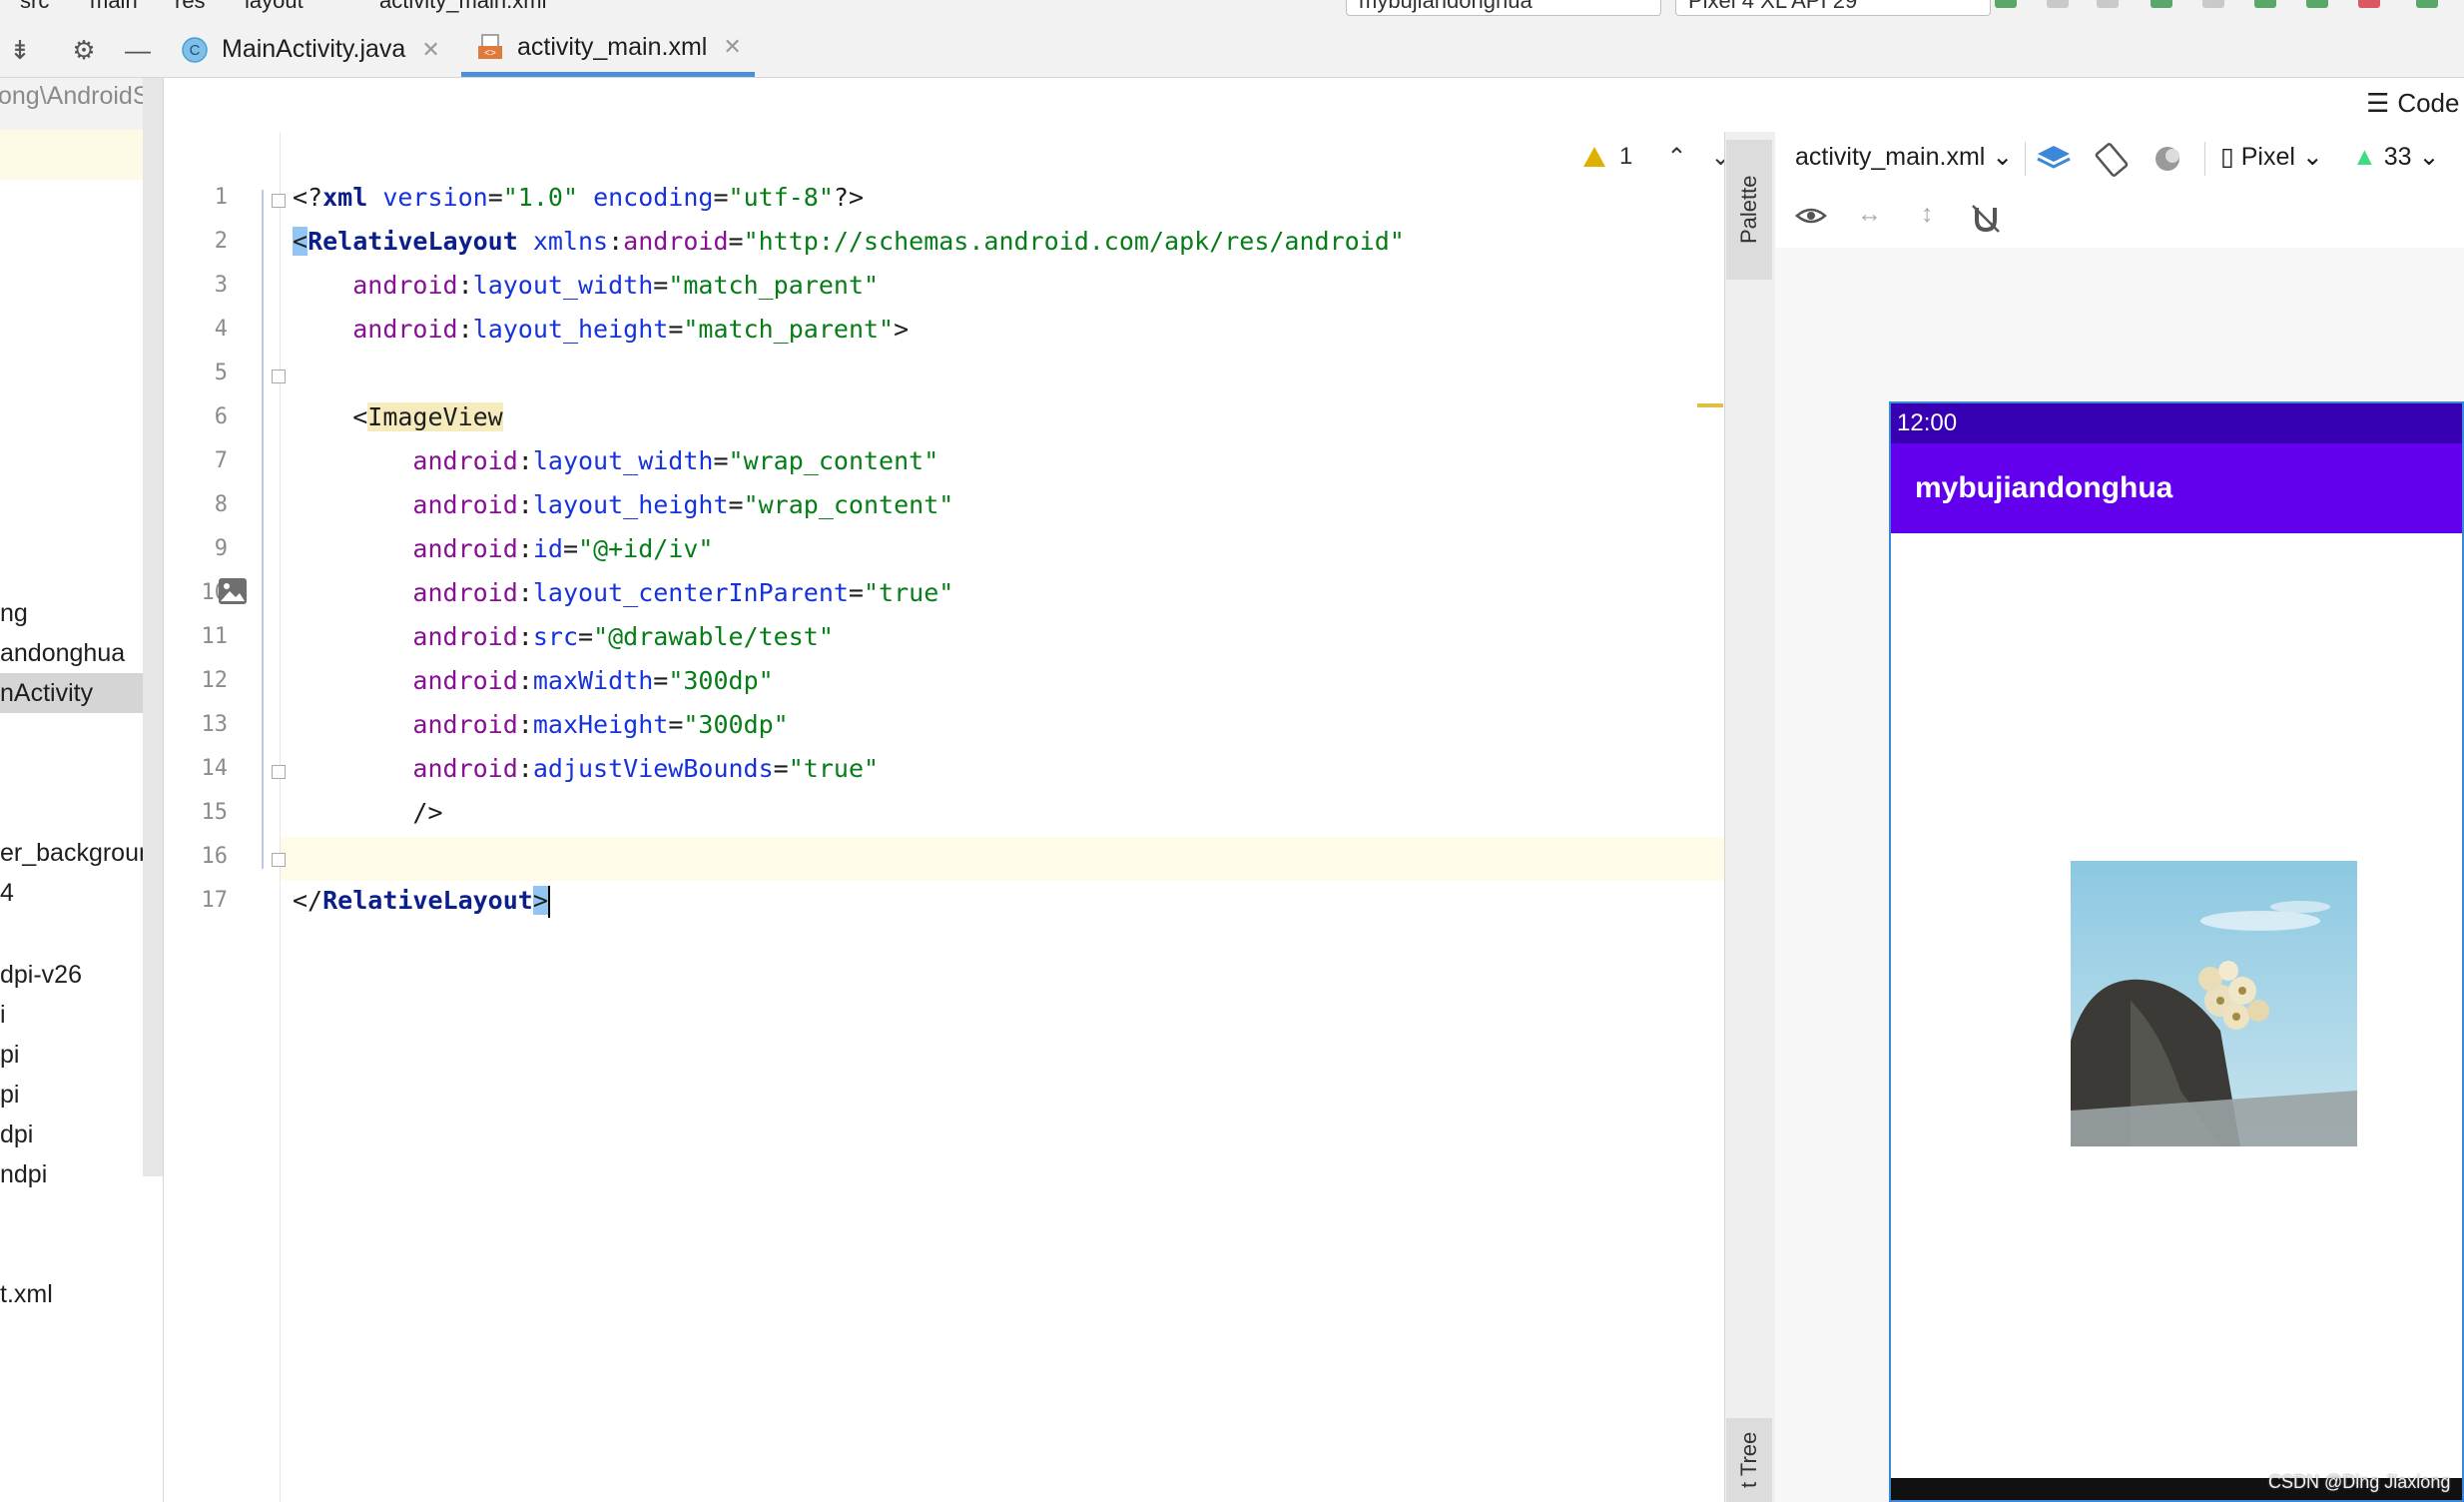 The image size is (2464, 1502). I want to click on code-token: </, so click(308, 901).